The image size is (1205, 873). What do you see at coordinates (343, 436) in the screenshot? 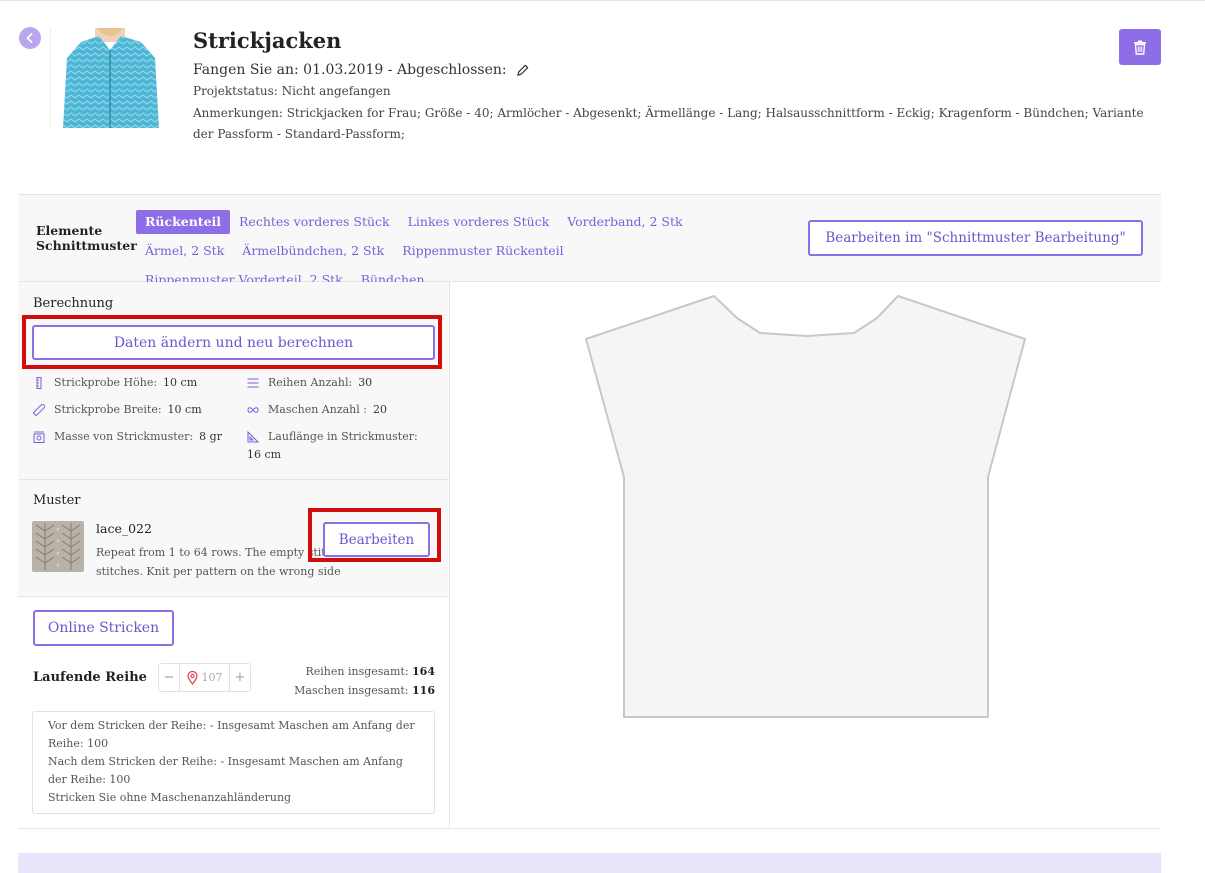
I see `yarn-length-label: Lauflänge in Strickmuster:` at bounding box center [343, 436].